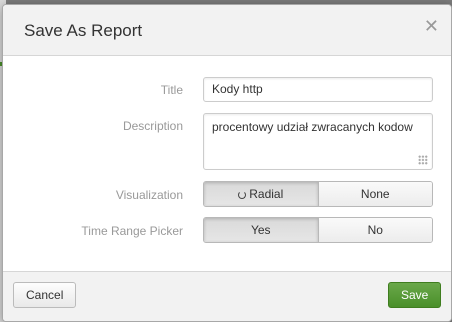  I want to click on title-input: Kody http, so click(318, 89).